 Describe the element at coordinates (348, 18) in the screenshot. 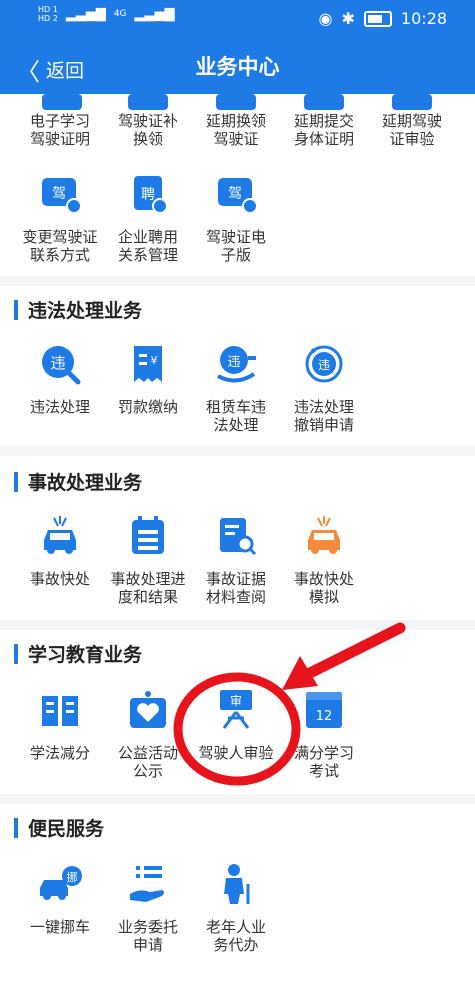

I see `bluetooth-icon: ✱` at that location.